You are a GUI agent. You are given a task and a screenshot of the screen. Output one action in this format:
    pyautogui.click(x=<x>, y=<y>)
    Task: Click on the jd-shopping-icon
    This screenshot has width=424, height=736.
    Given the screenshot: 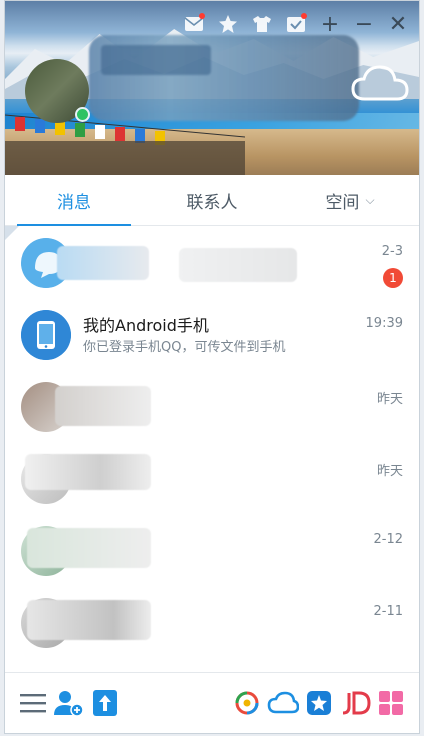 What is the action you would take?
    pyautogui.click(x=355, y=703)
    